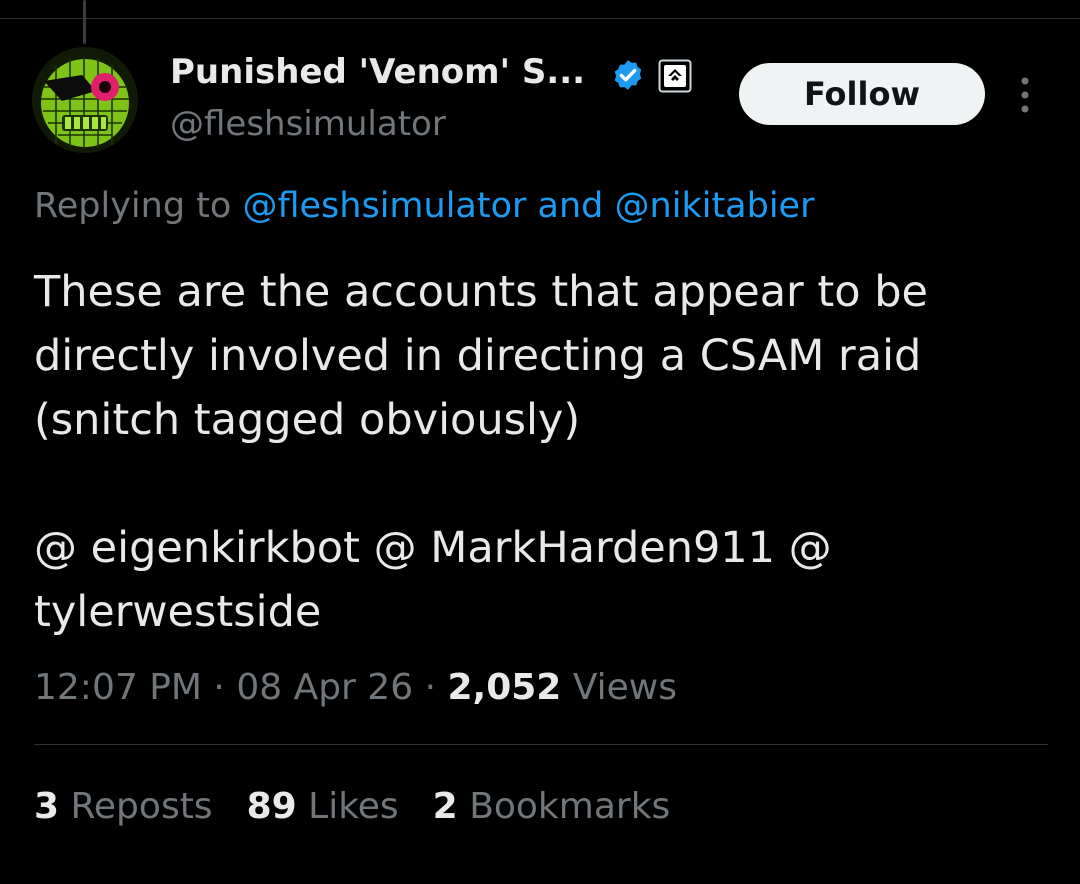 The width and height of the screenshot is (1080, 884). What do you see at coordinates (433, 548) in the screenshot?
I see `tweet-text-line: @ eigenkirkbot @ MarkHarden911 @` at bounding box center [433, 548].